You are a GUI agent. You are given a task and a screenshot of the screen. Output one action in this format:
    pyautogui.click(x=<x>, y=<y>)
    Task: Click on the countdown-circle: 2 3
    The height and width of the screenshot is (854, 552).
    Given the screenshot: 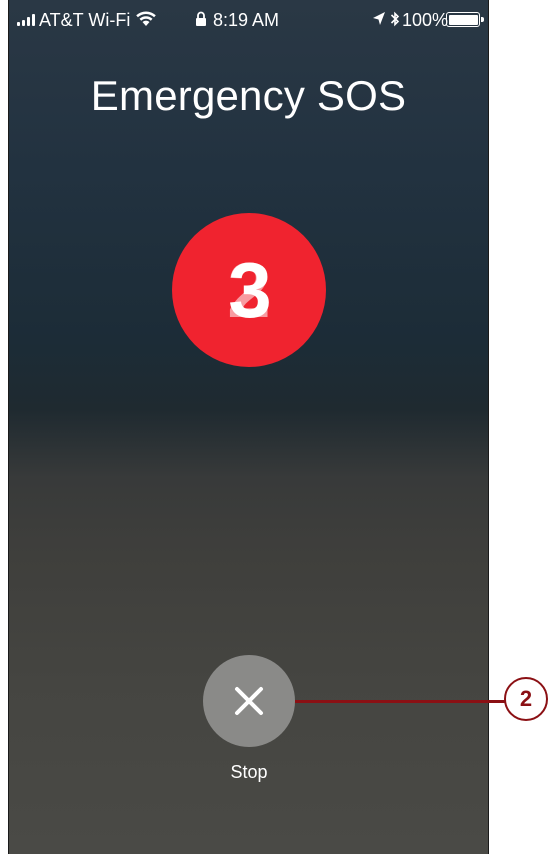 What is the action you would take?
    pyautogui.click(x=249, y=290)
    